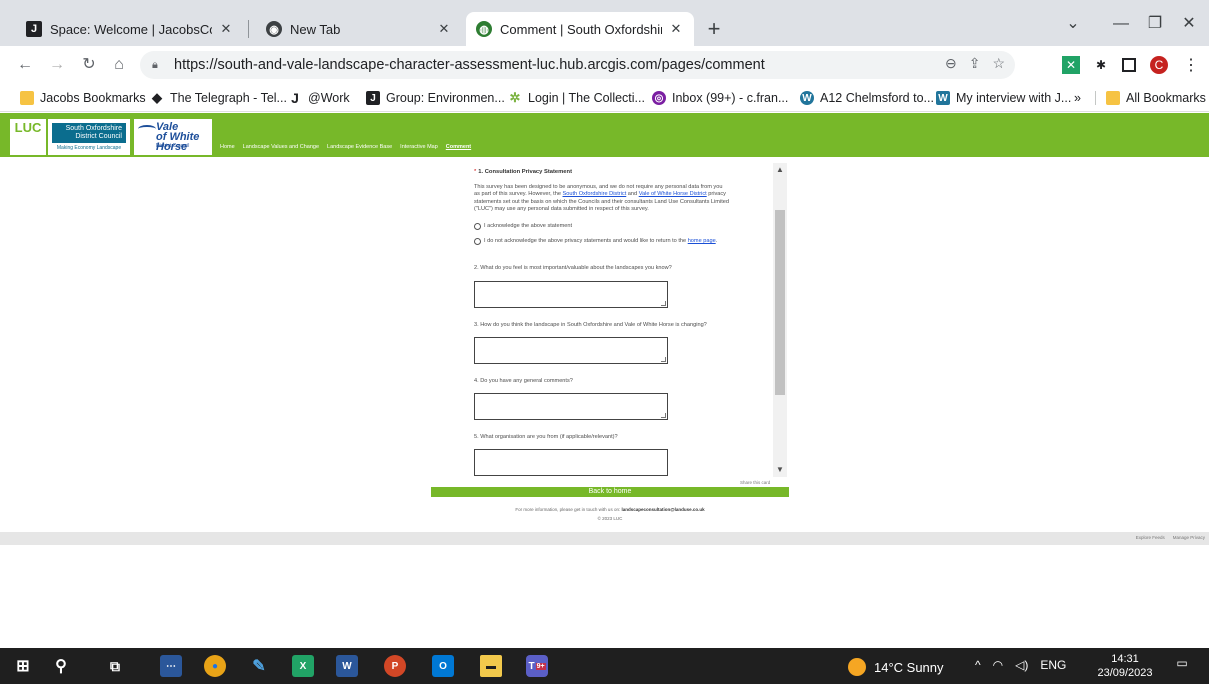  I want to click on scroll-down-arrow-icon: ▼, so click(780, 470).